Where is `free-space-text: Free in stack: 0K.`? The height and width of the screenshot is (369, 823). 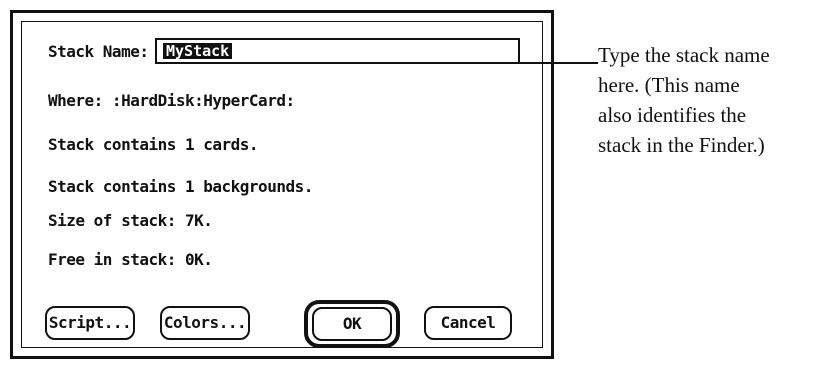
free-space-text: Free in stack: 0K. is located at coordinates (130, 259).